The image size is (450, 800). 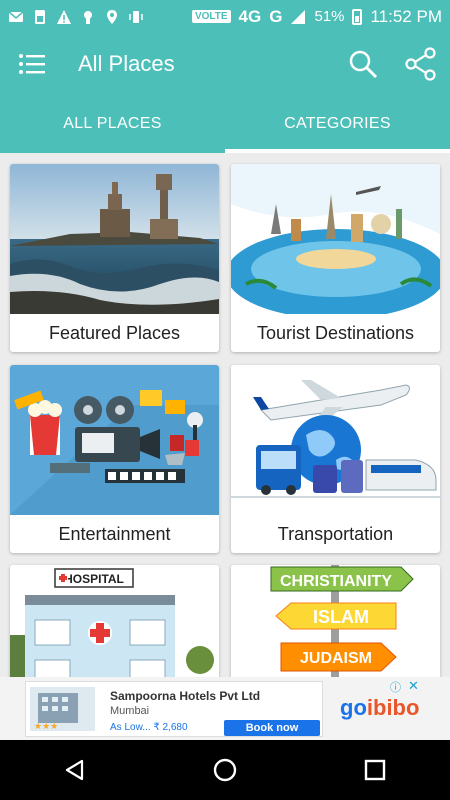 I want to click on hospital-image: HOSPITAL, so click(x=114, y=621).